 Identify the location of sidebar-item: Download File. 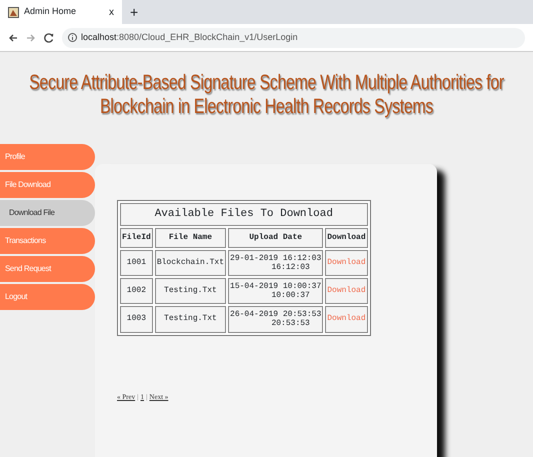
(47, 213).